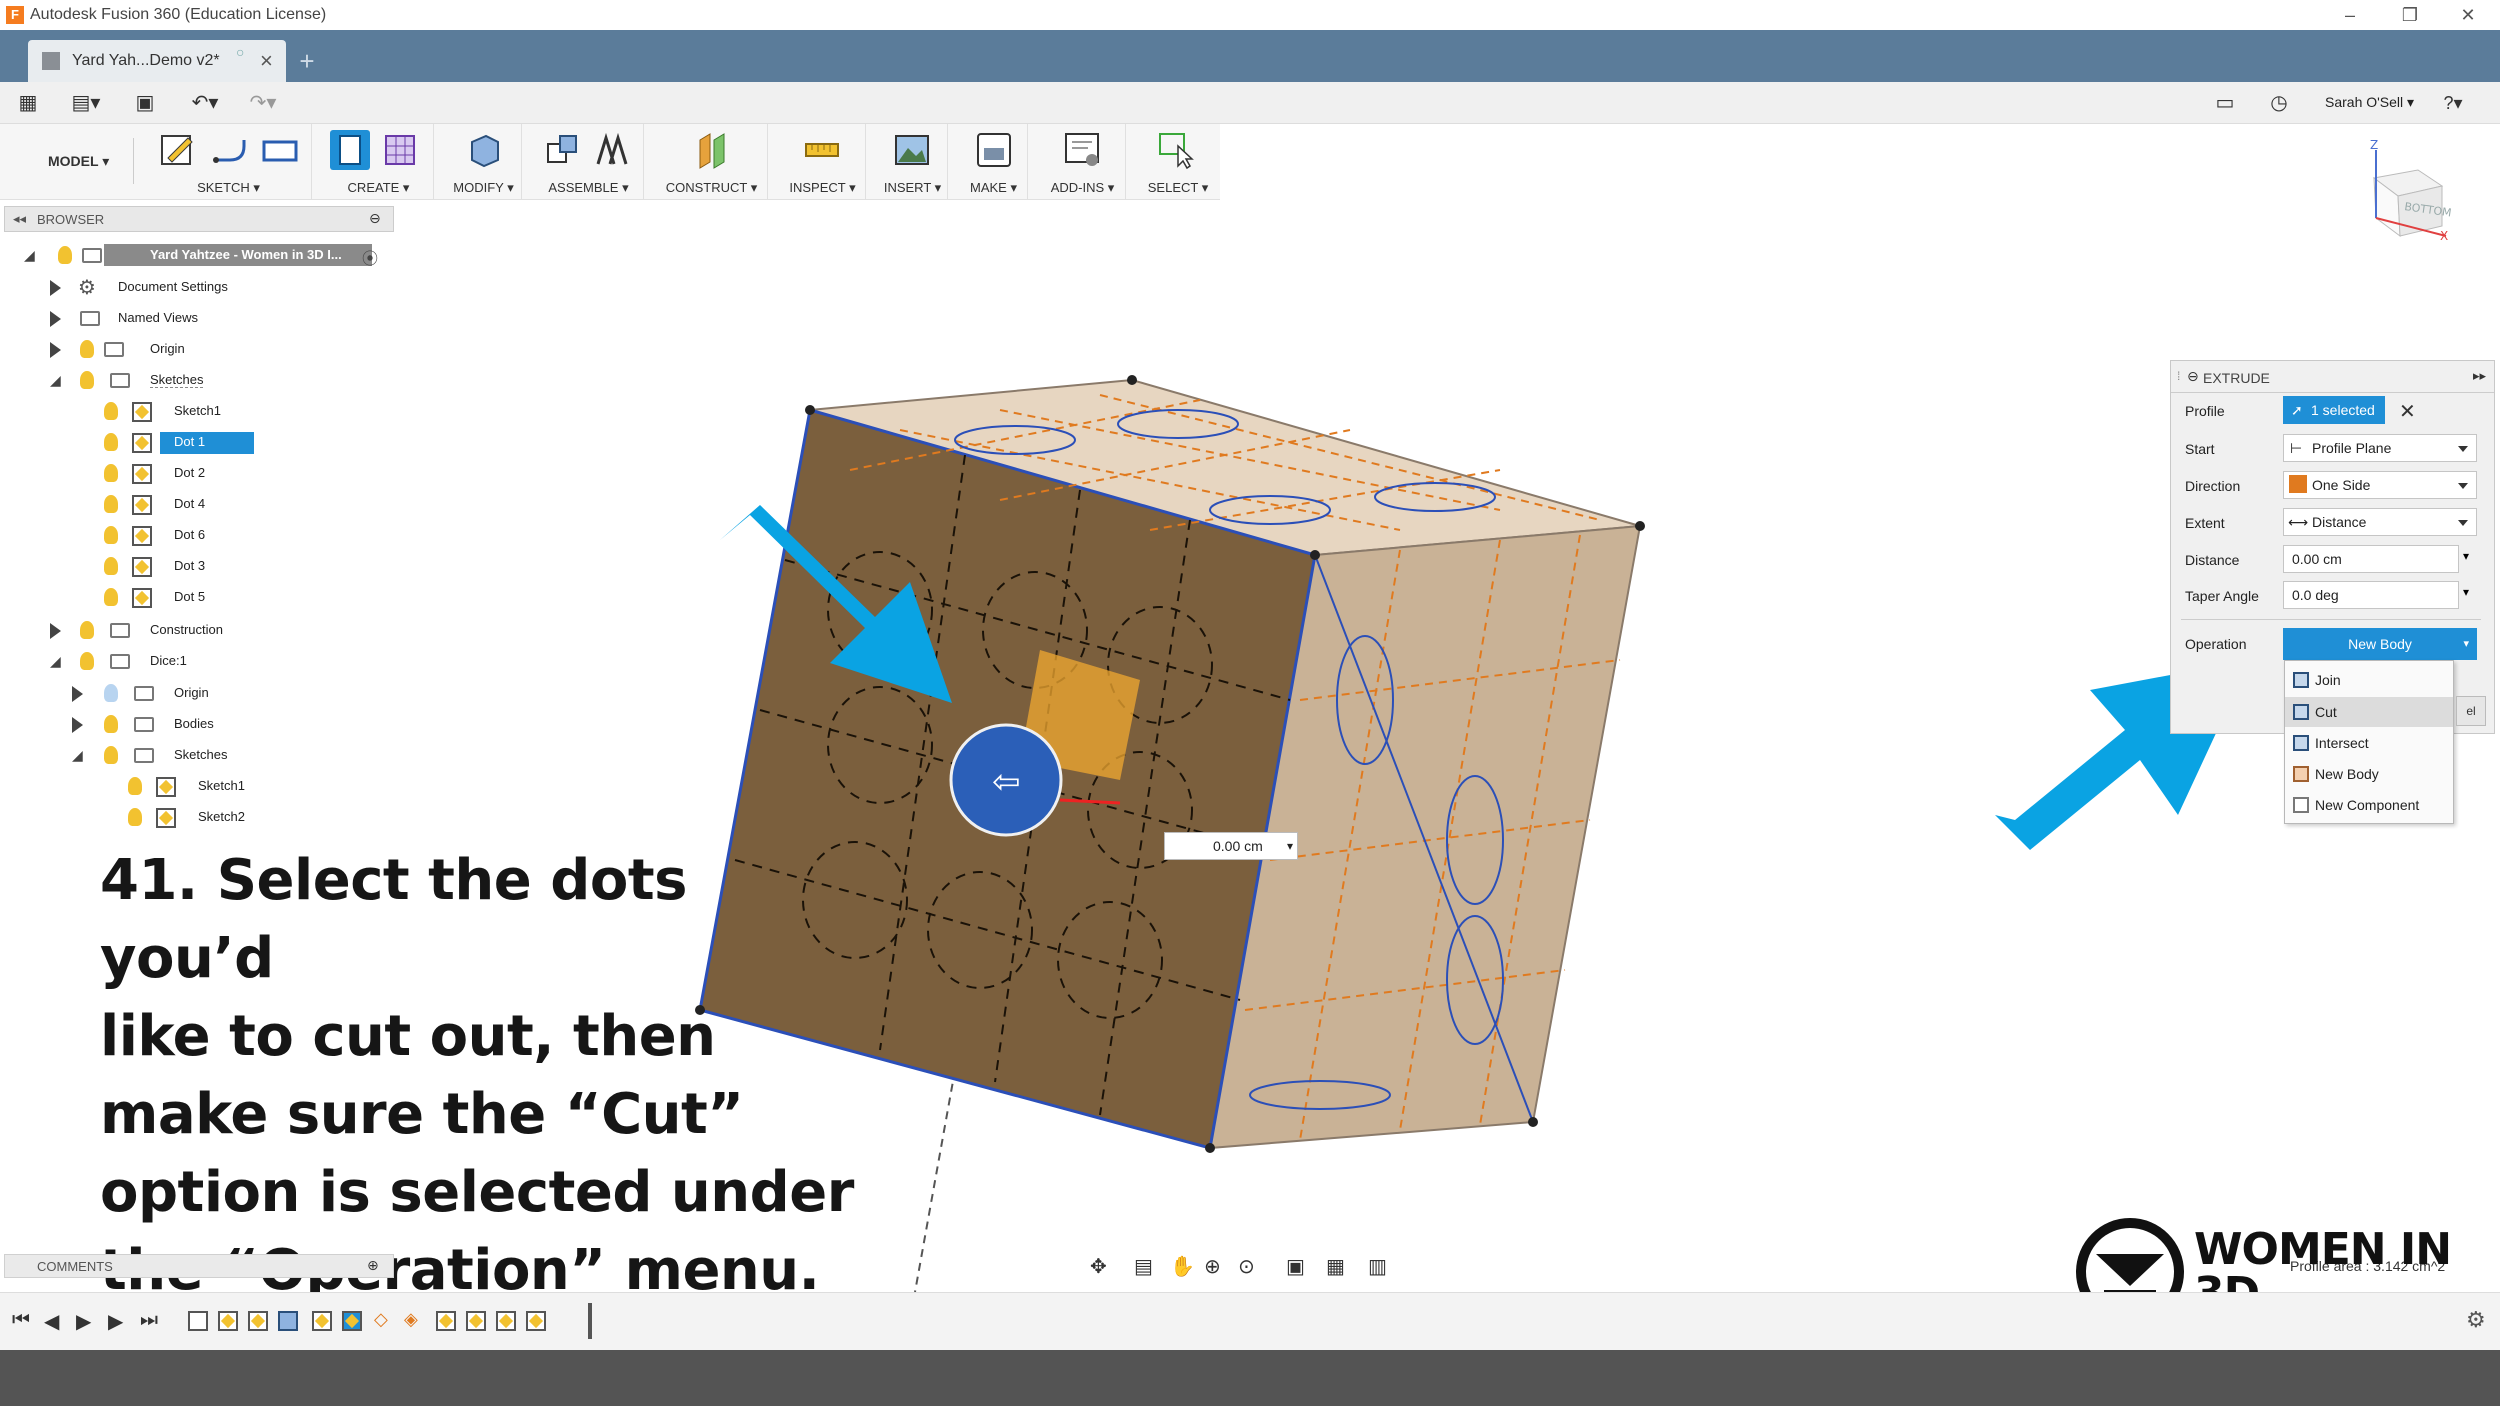 The image size is (2500, 1406). I want to click on start-dropdown: ⊢ Profile Plane, so click(2380, 448).